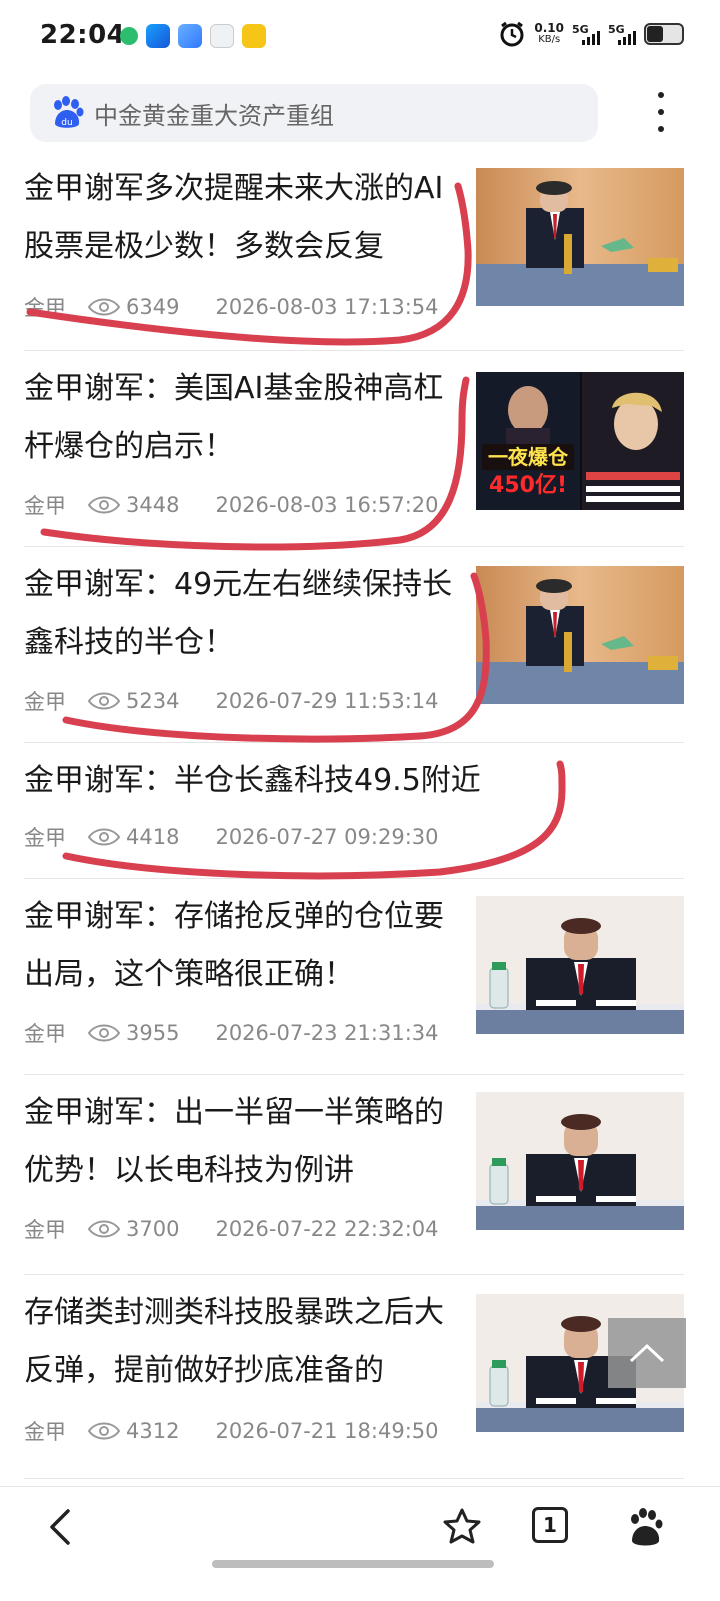  Describe the element at coordinates (83, 35) in the screenshot. I see `clock: 22:04` at that location.